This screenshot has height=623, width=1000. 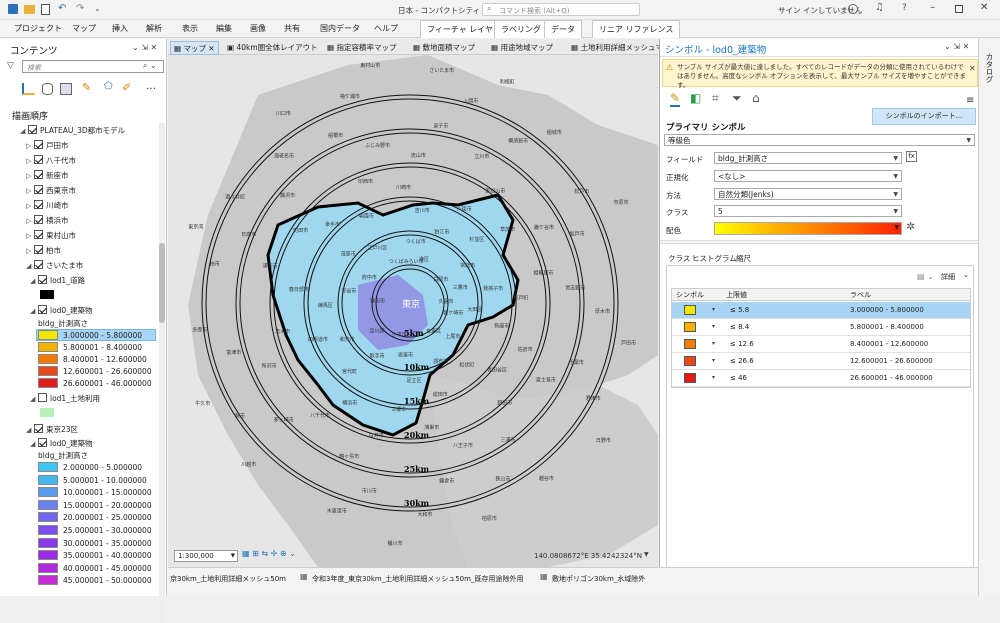 I want to click on class-label: 12.600001 - 26.600000, so click(x=891, y=361).